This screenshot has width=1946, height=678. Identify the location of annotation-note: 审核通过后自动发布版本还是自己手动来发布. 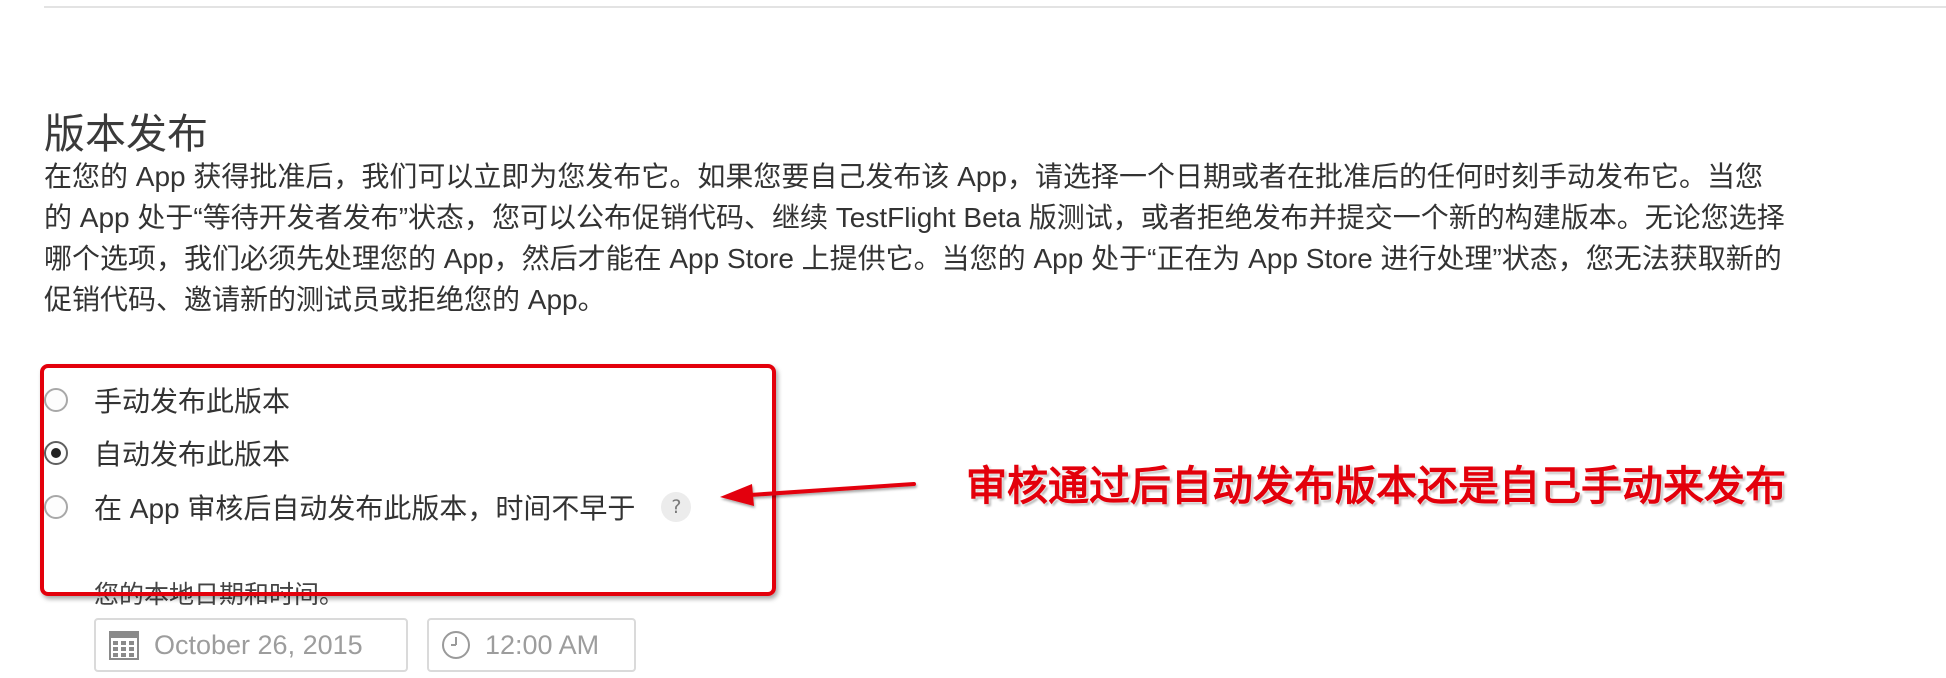
(1376, 486).